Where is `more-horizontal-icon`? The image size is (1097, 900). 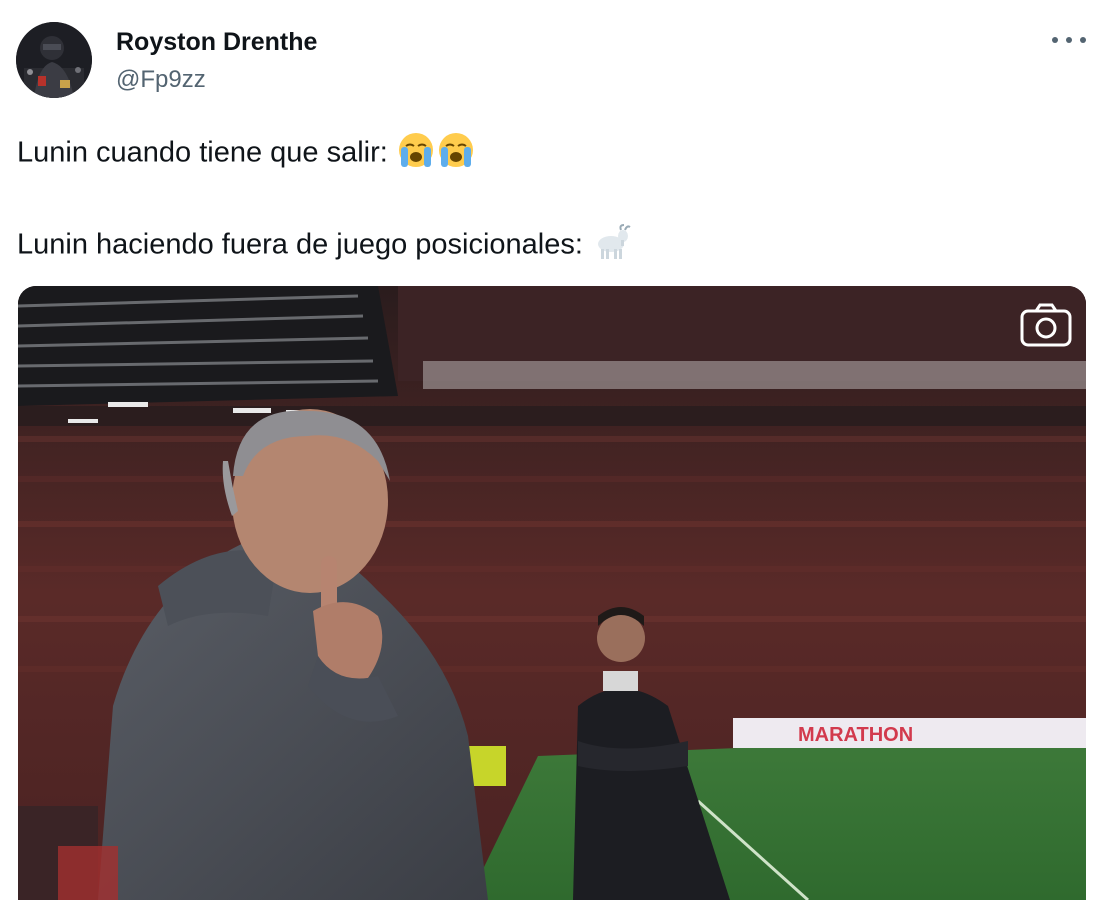
more-horizontal-icon is located at coordinates (1055, 40).